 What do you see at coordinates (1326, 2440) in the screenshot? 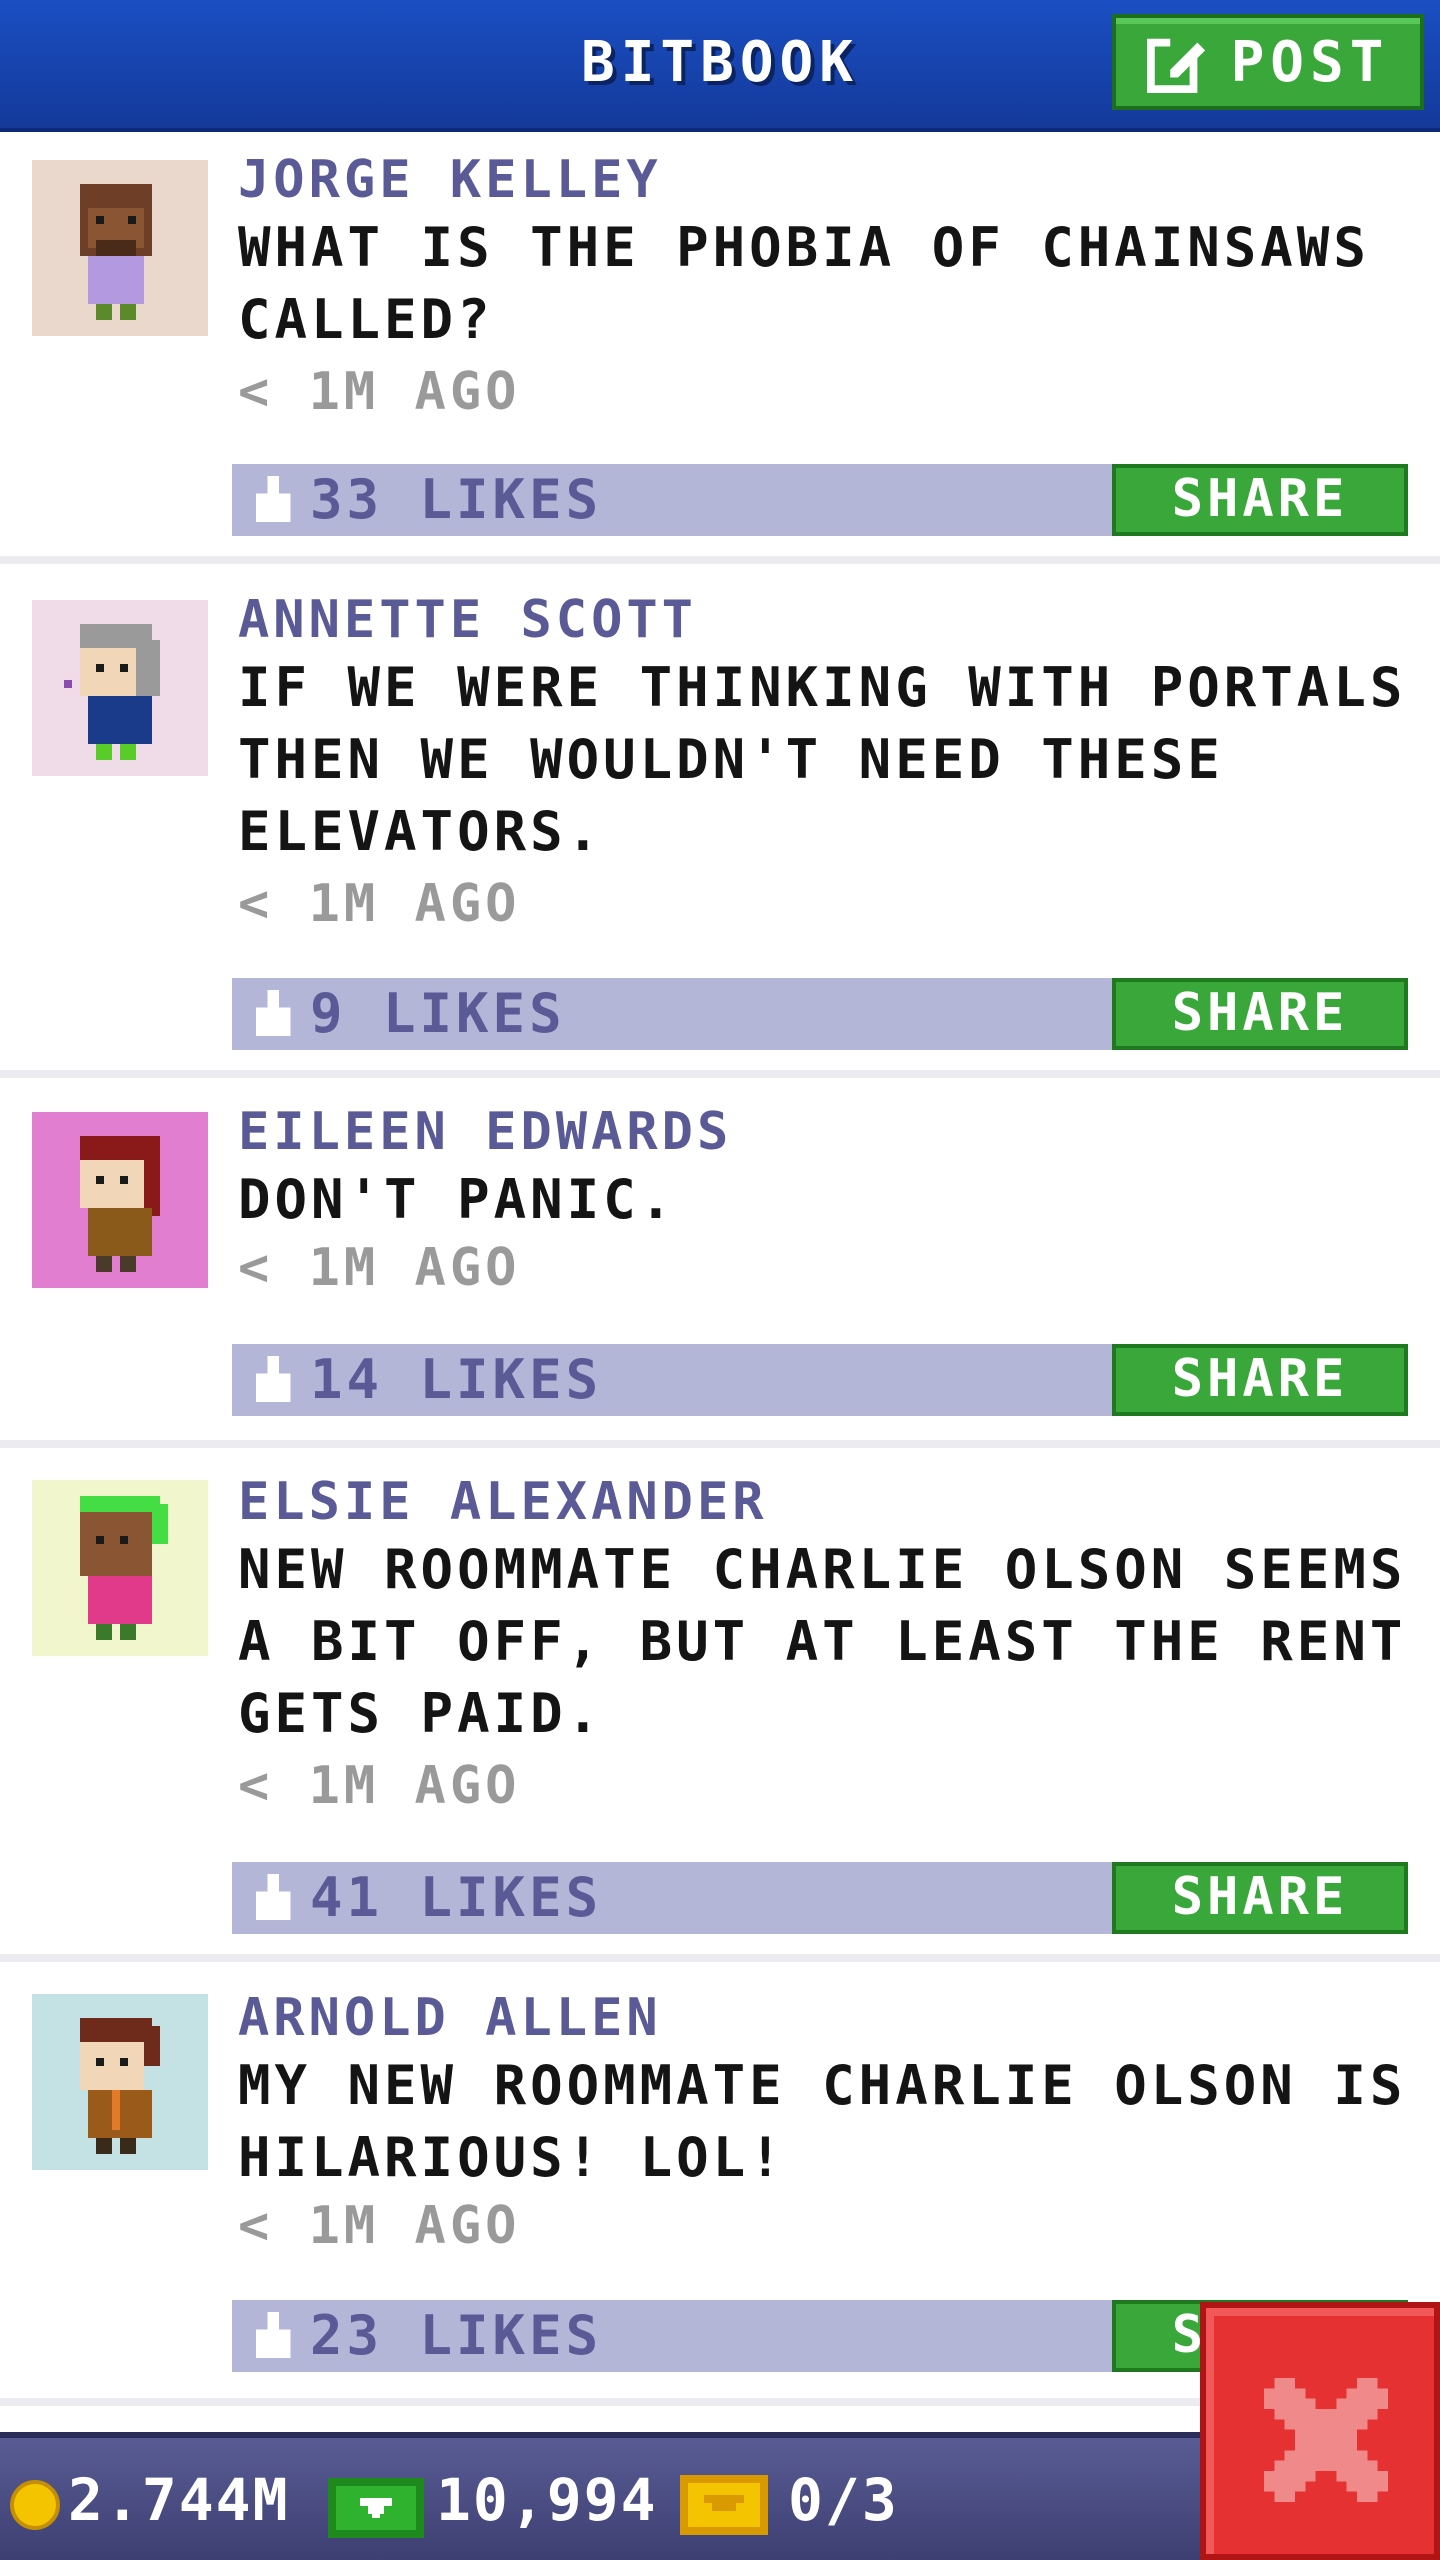
I see `close-icon` at bounding box center [1326, 2440].